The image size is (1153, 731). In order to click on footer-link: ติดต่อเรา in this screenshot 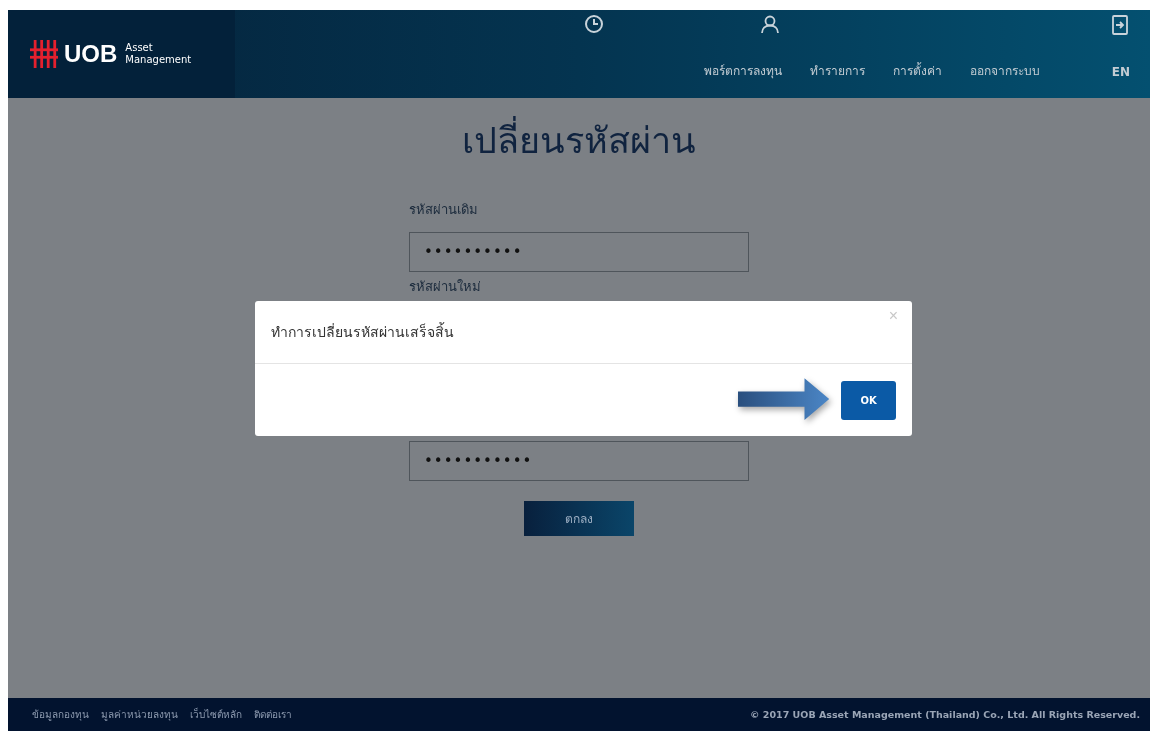, I will do `click(273, 714)`.